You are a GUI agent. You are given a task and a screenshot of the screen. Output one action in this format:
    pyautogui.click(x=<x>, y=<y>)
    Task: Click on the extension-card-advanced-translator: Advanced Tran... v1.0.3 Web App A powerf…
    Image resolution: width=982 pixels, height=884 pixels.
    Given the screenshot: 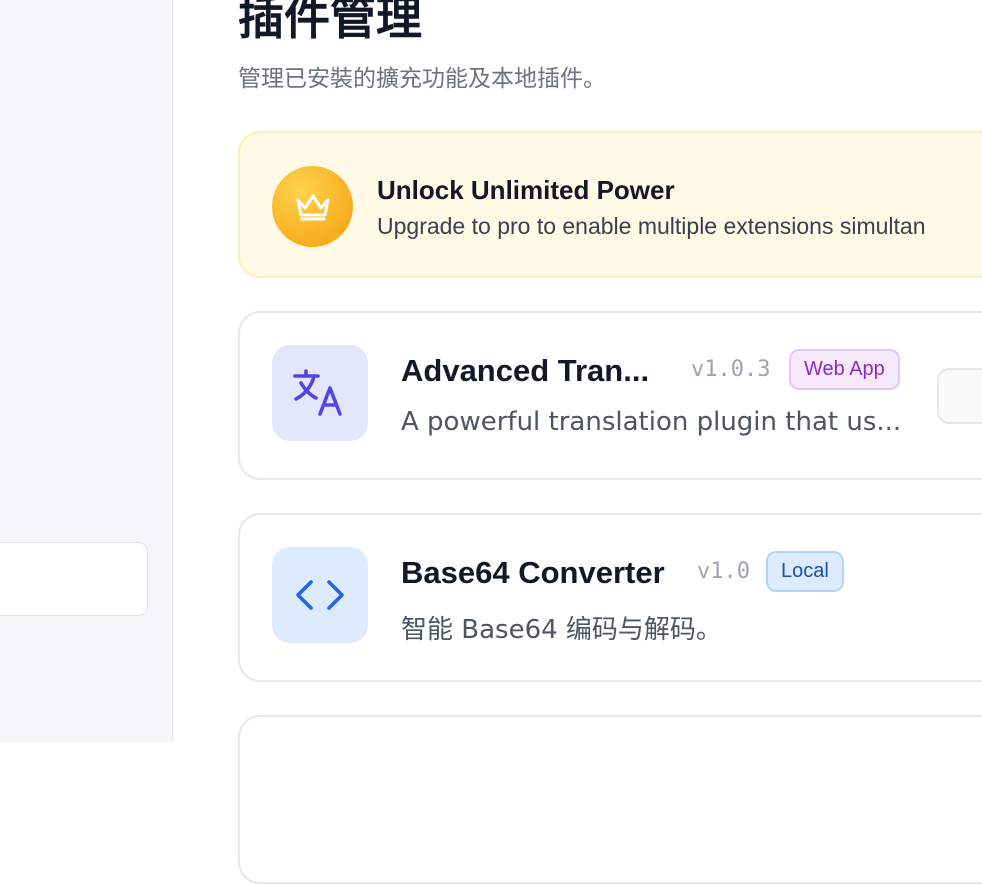 What is the action you would take?
    pyautogui.click(x=610, y=395)
    